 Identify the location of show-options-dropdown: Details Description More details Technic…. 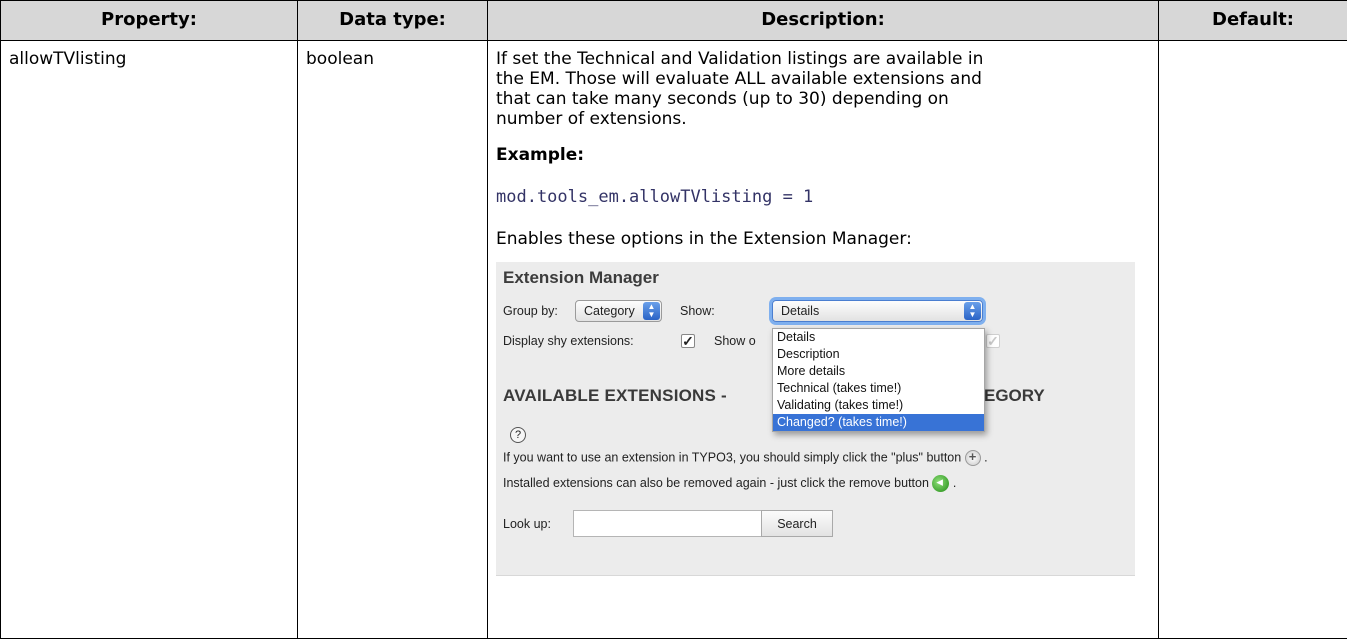
(878, 380).